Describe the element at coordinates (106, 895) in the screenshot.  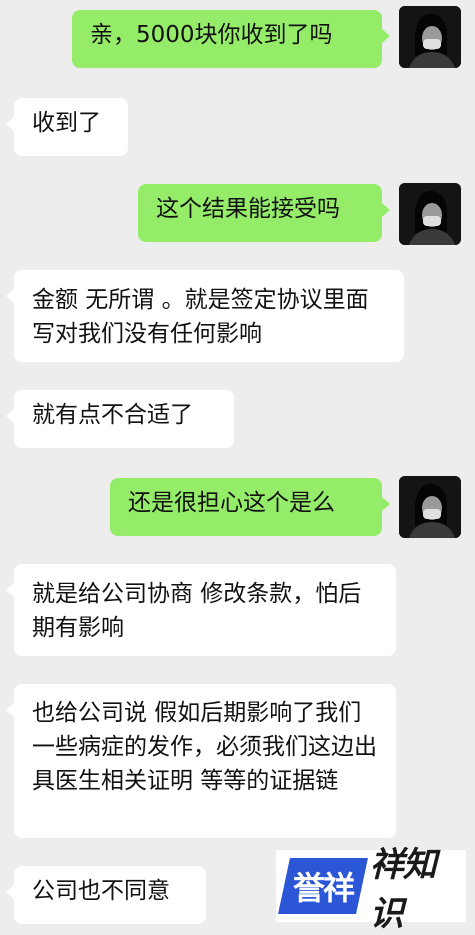
I see `message-bubble-received: 公司也不同意` at that location.